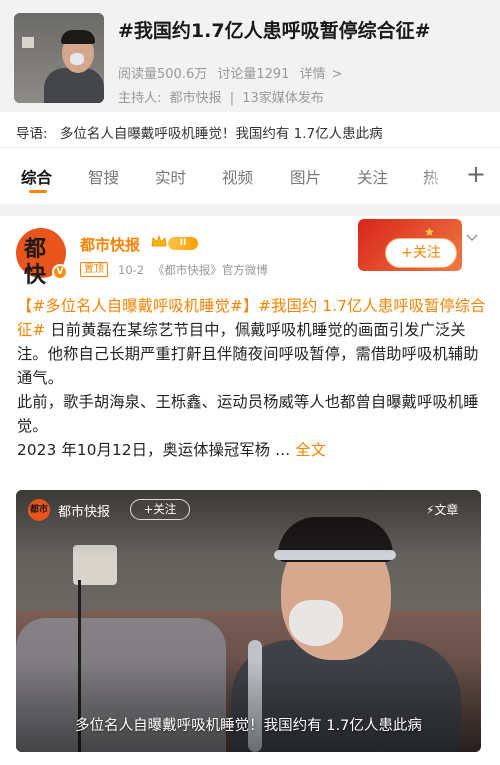  Describe the element at coordinates (237, 177) in the screenshot. I see `tab-video: 视频` at that location.